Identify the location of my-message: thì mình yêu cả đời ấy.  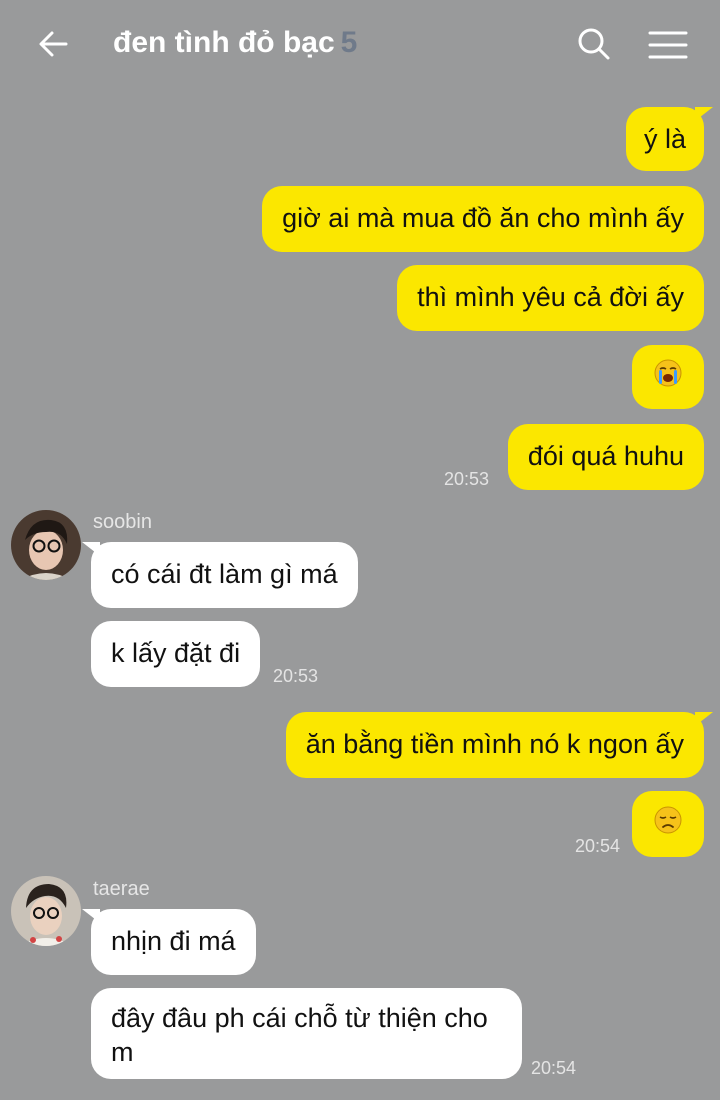
(550, 298).